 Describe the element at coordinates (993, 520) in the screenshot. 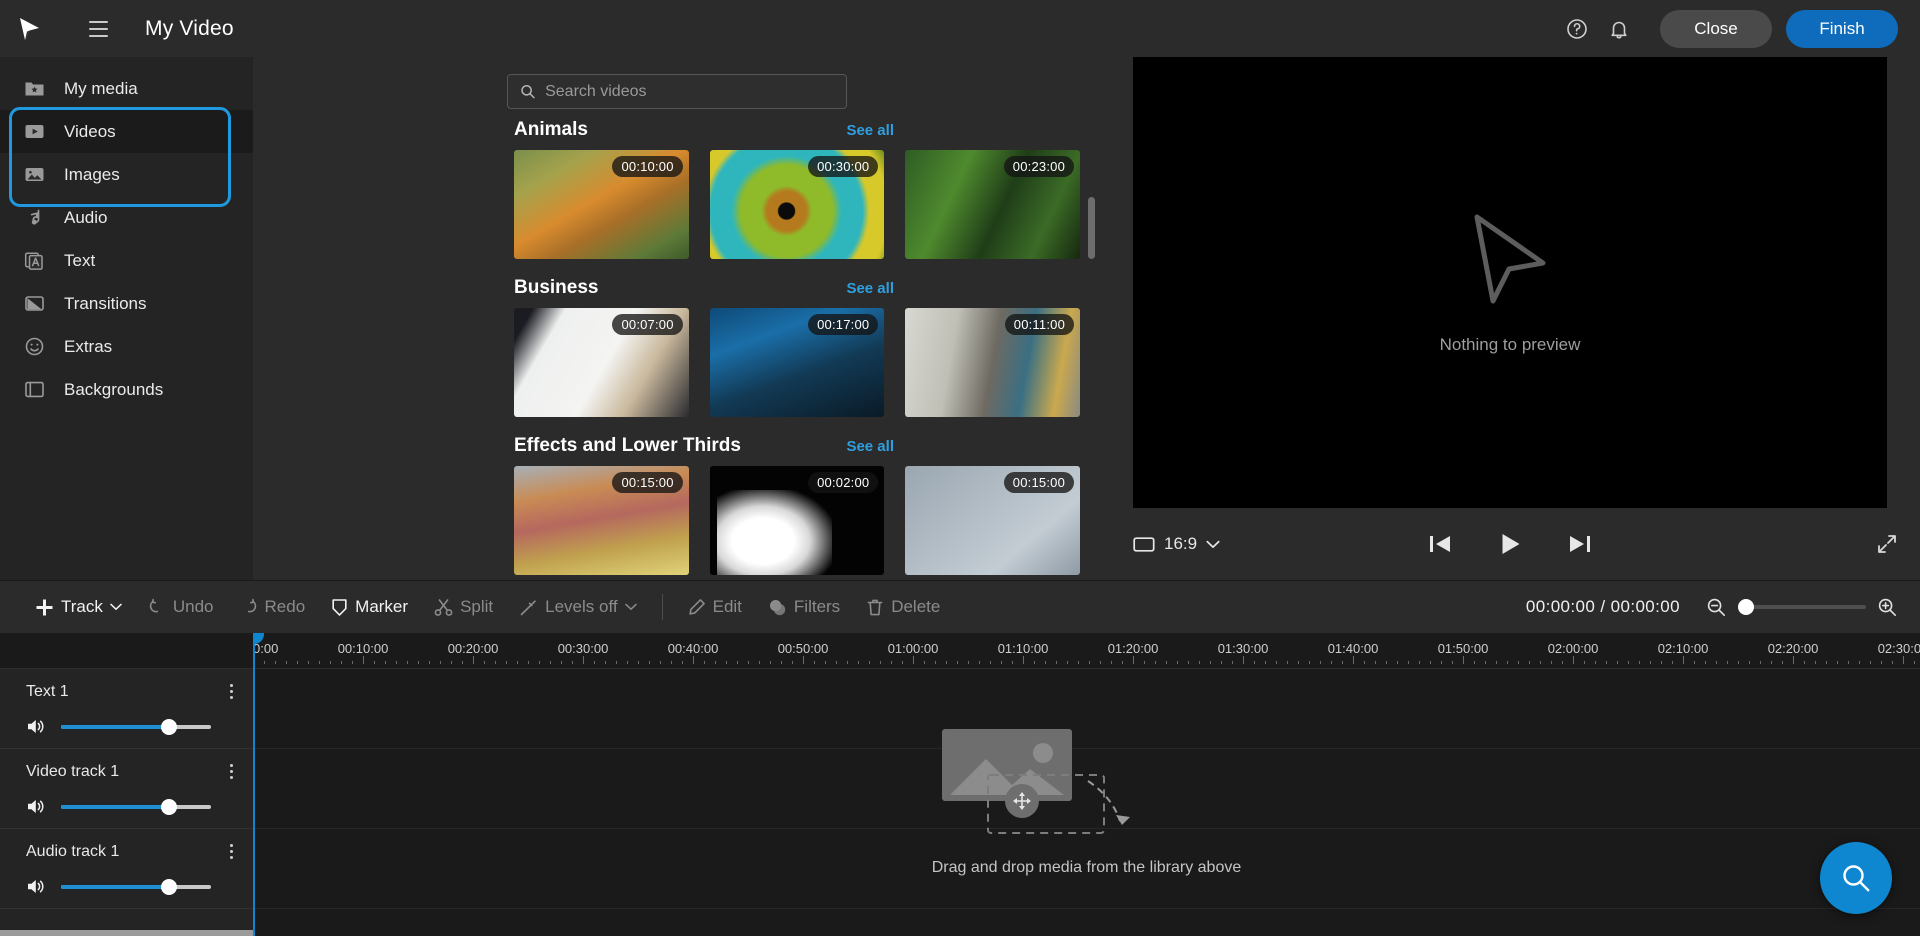

I see `media-thumbnail-grey-blue-gradient: 00:15:00` at that location.